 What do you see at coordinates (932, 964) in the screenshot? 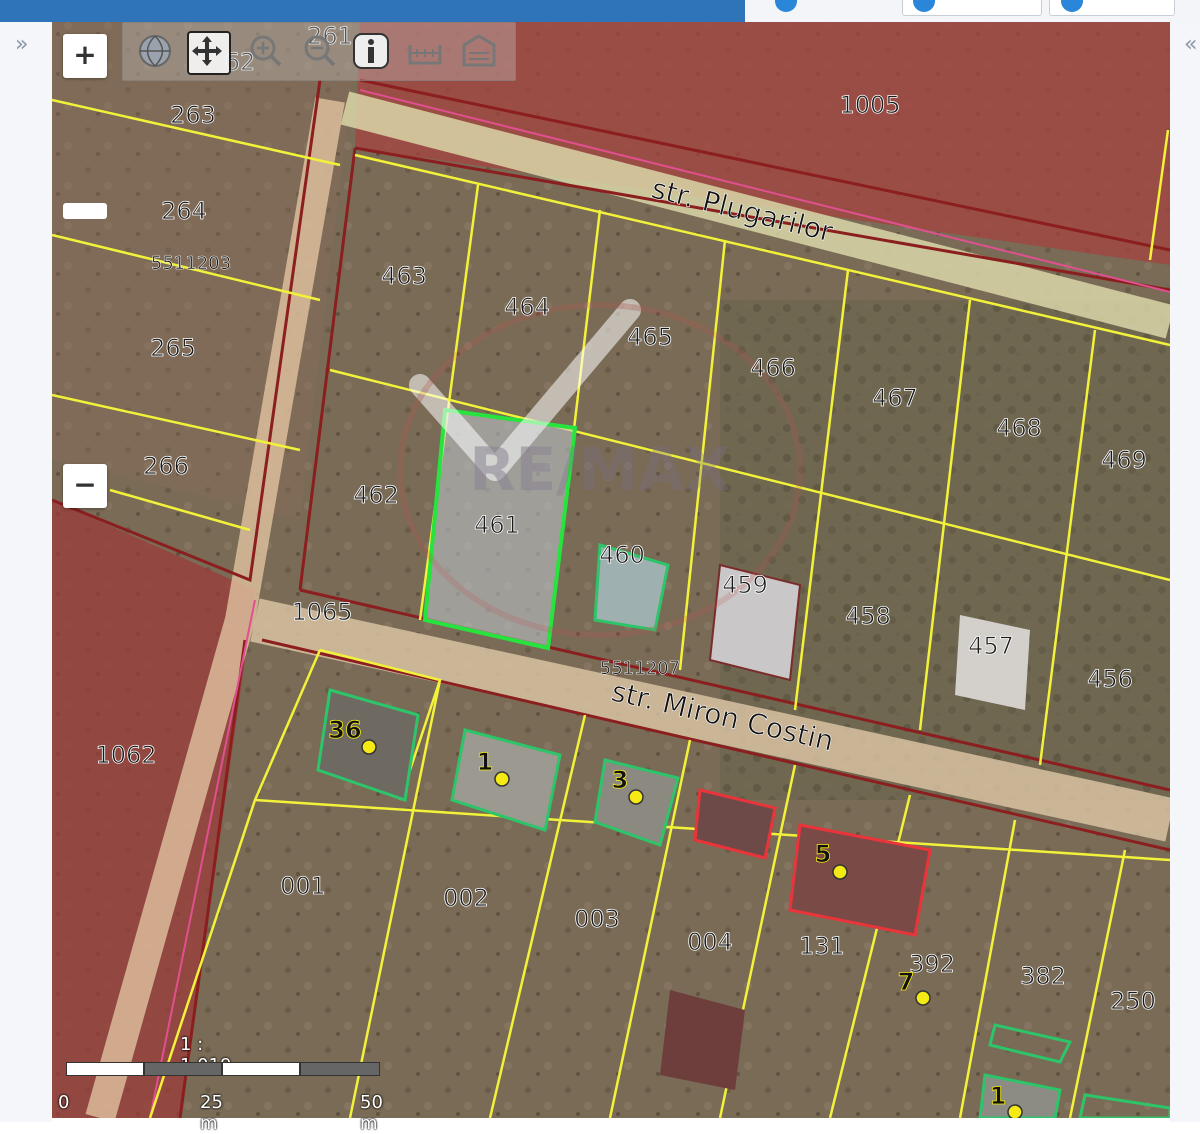
I see `parcel-label: 392` at bounding box center [932, 964].